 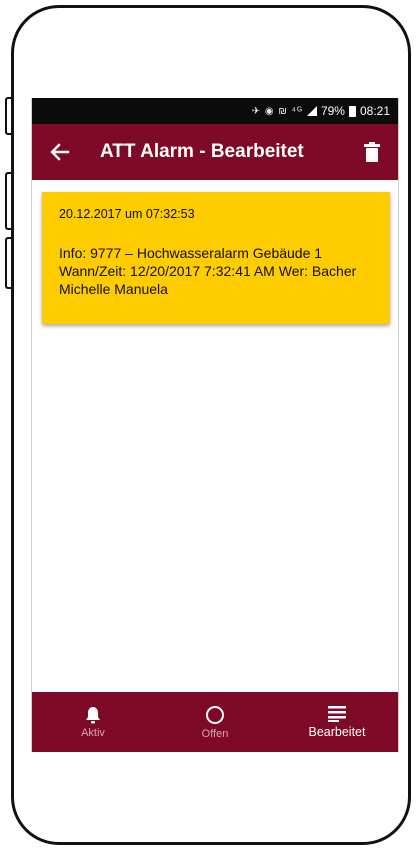 I want to click on battery-icon, so click(x=352, y=111).